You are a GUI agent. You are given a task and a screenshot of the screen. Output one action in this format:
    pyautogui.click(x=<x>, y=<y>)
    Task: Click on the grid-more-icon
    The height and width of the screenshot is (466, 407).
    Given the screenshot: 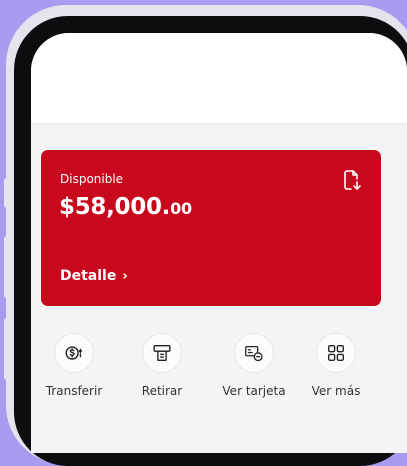 What is the action you would take?
    pyautogui.click(x=336, y=353)
    